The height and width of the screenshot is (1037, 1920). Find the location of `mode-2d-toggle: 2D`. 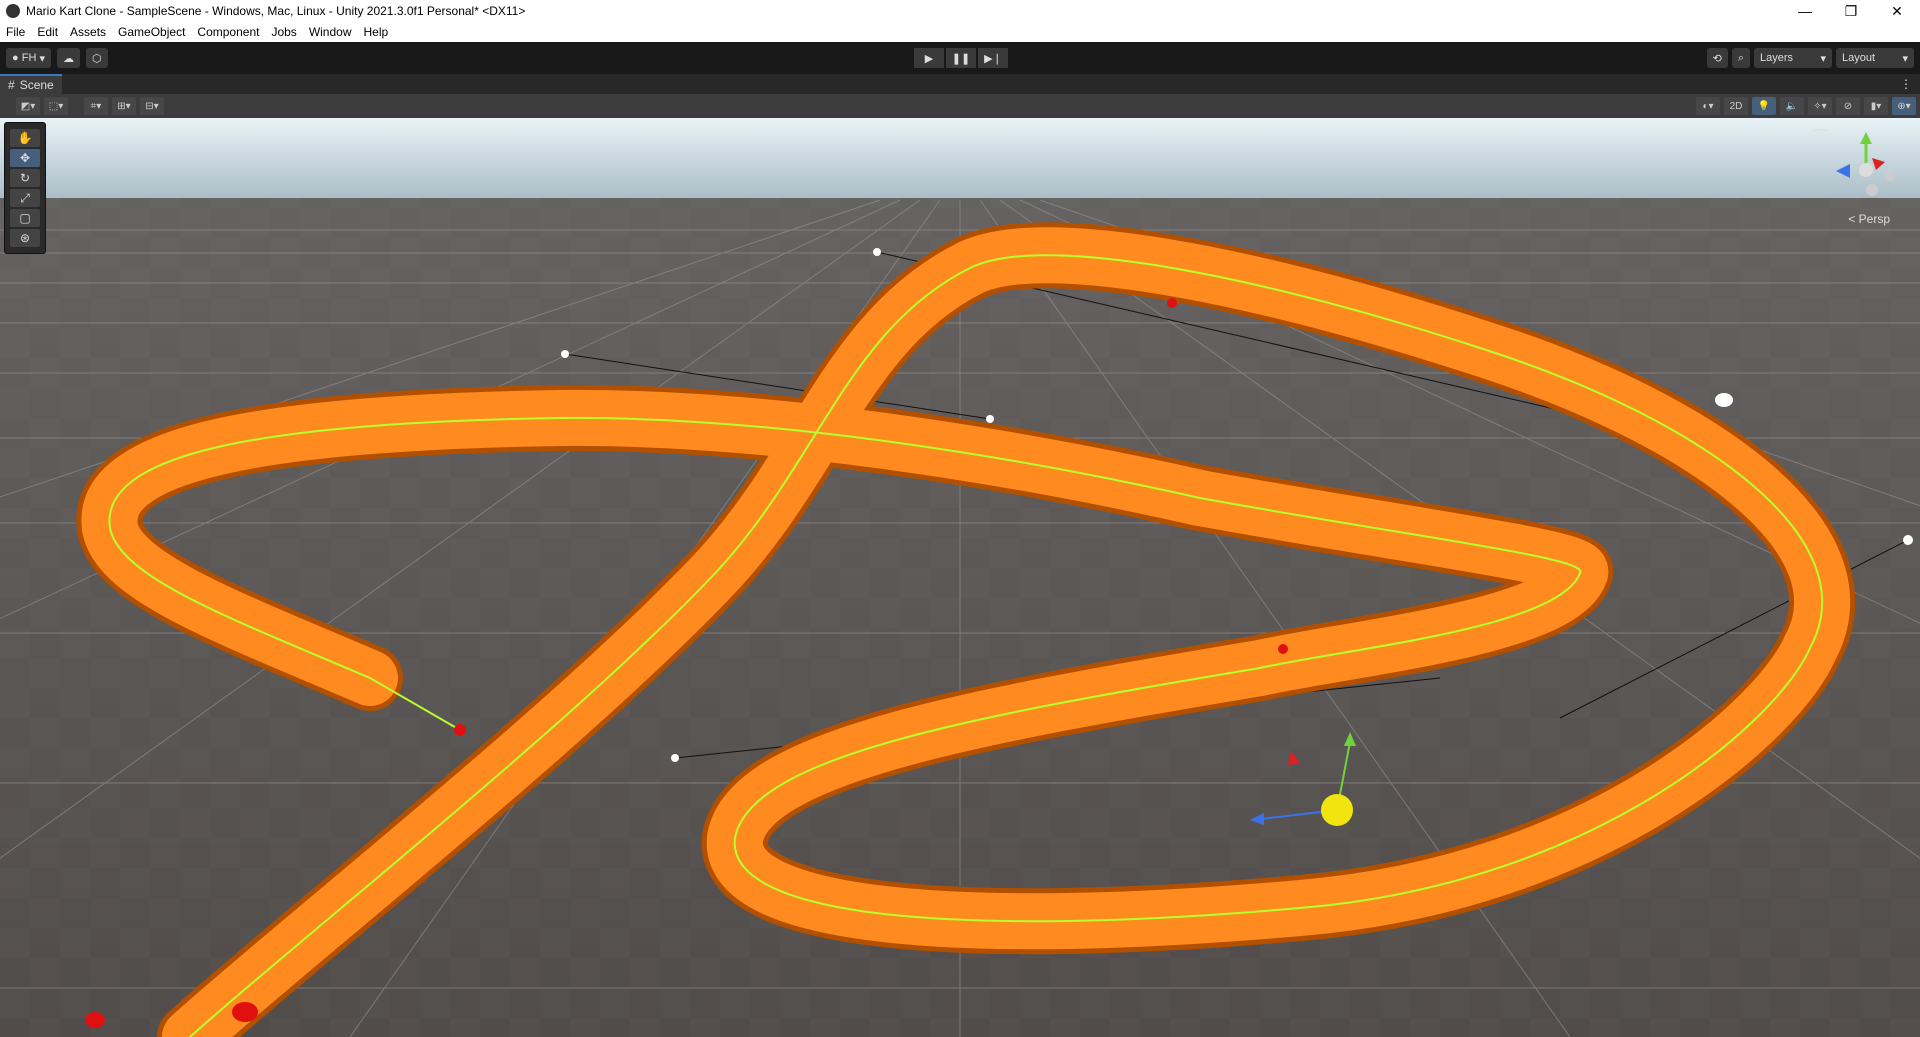

mode-2d-toggle: 2D is located at coordinates (1736, 106).